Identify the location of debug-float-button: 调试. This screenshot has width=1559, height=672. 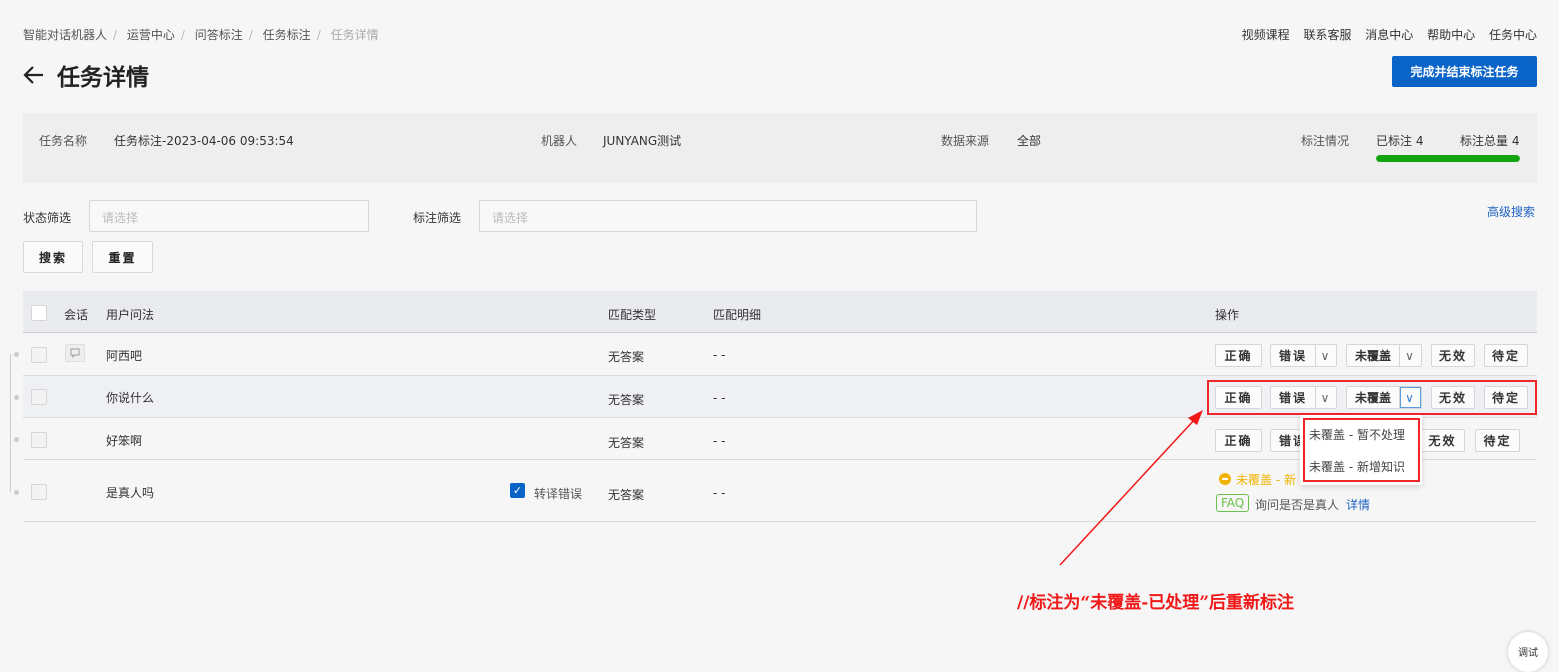
(1528, 652).